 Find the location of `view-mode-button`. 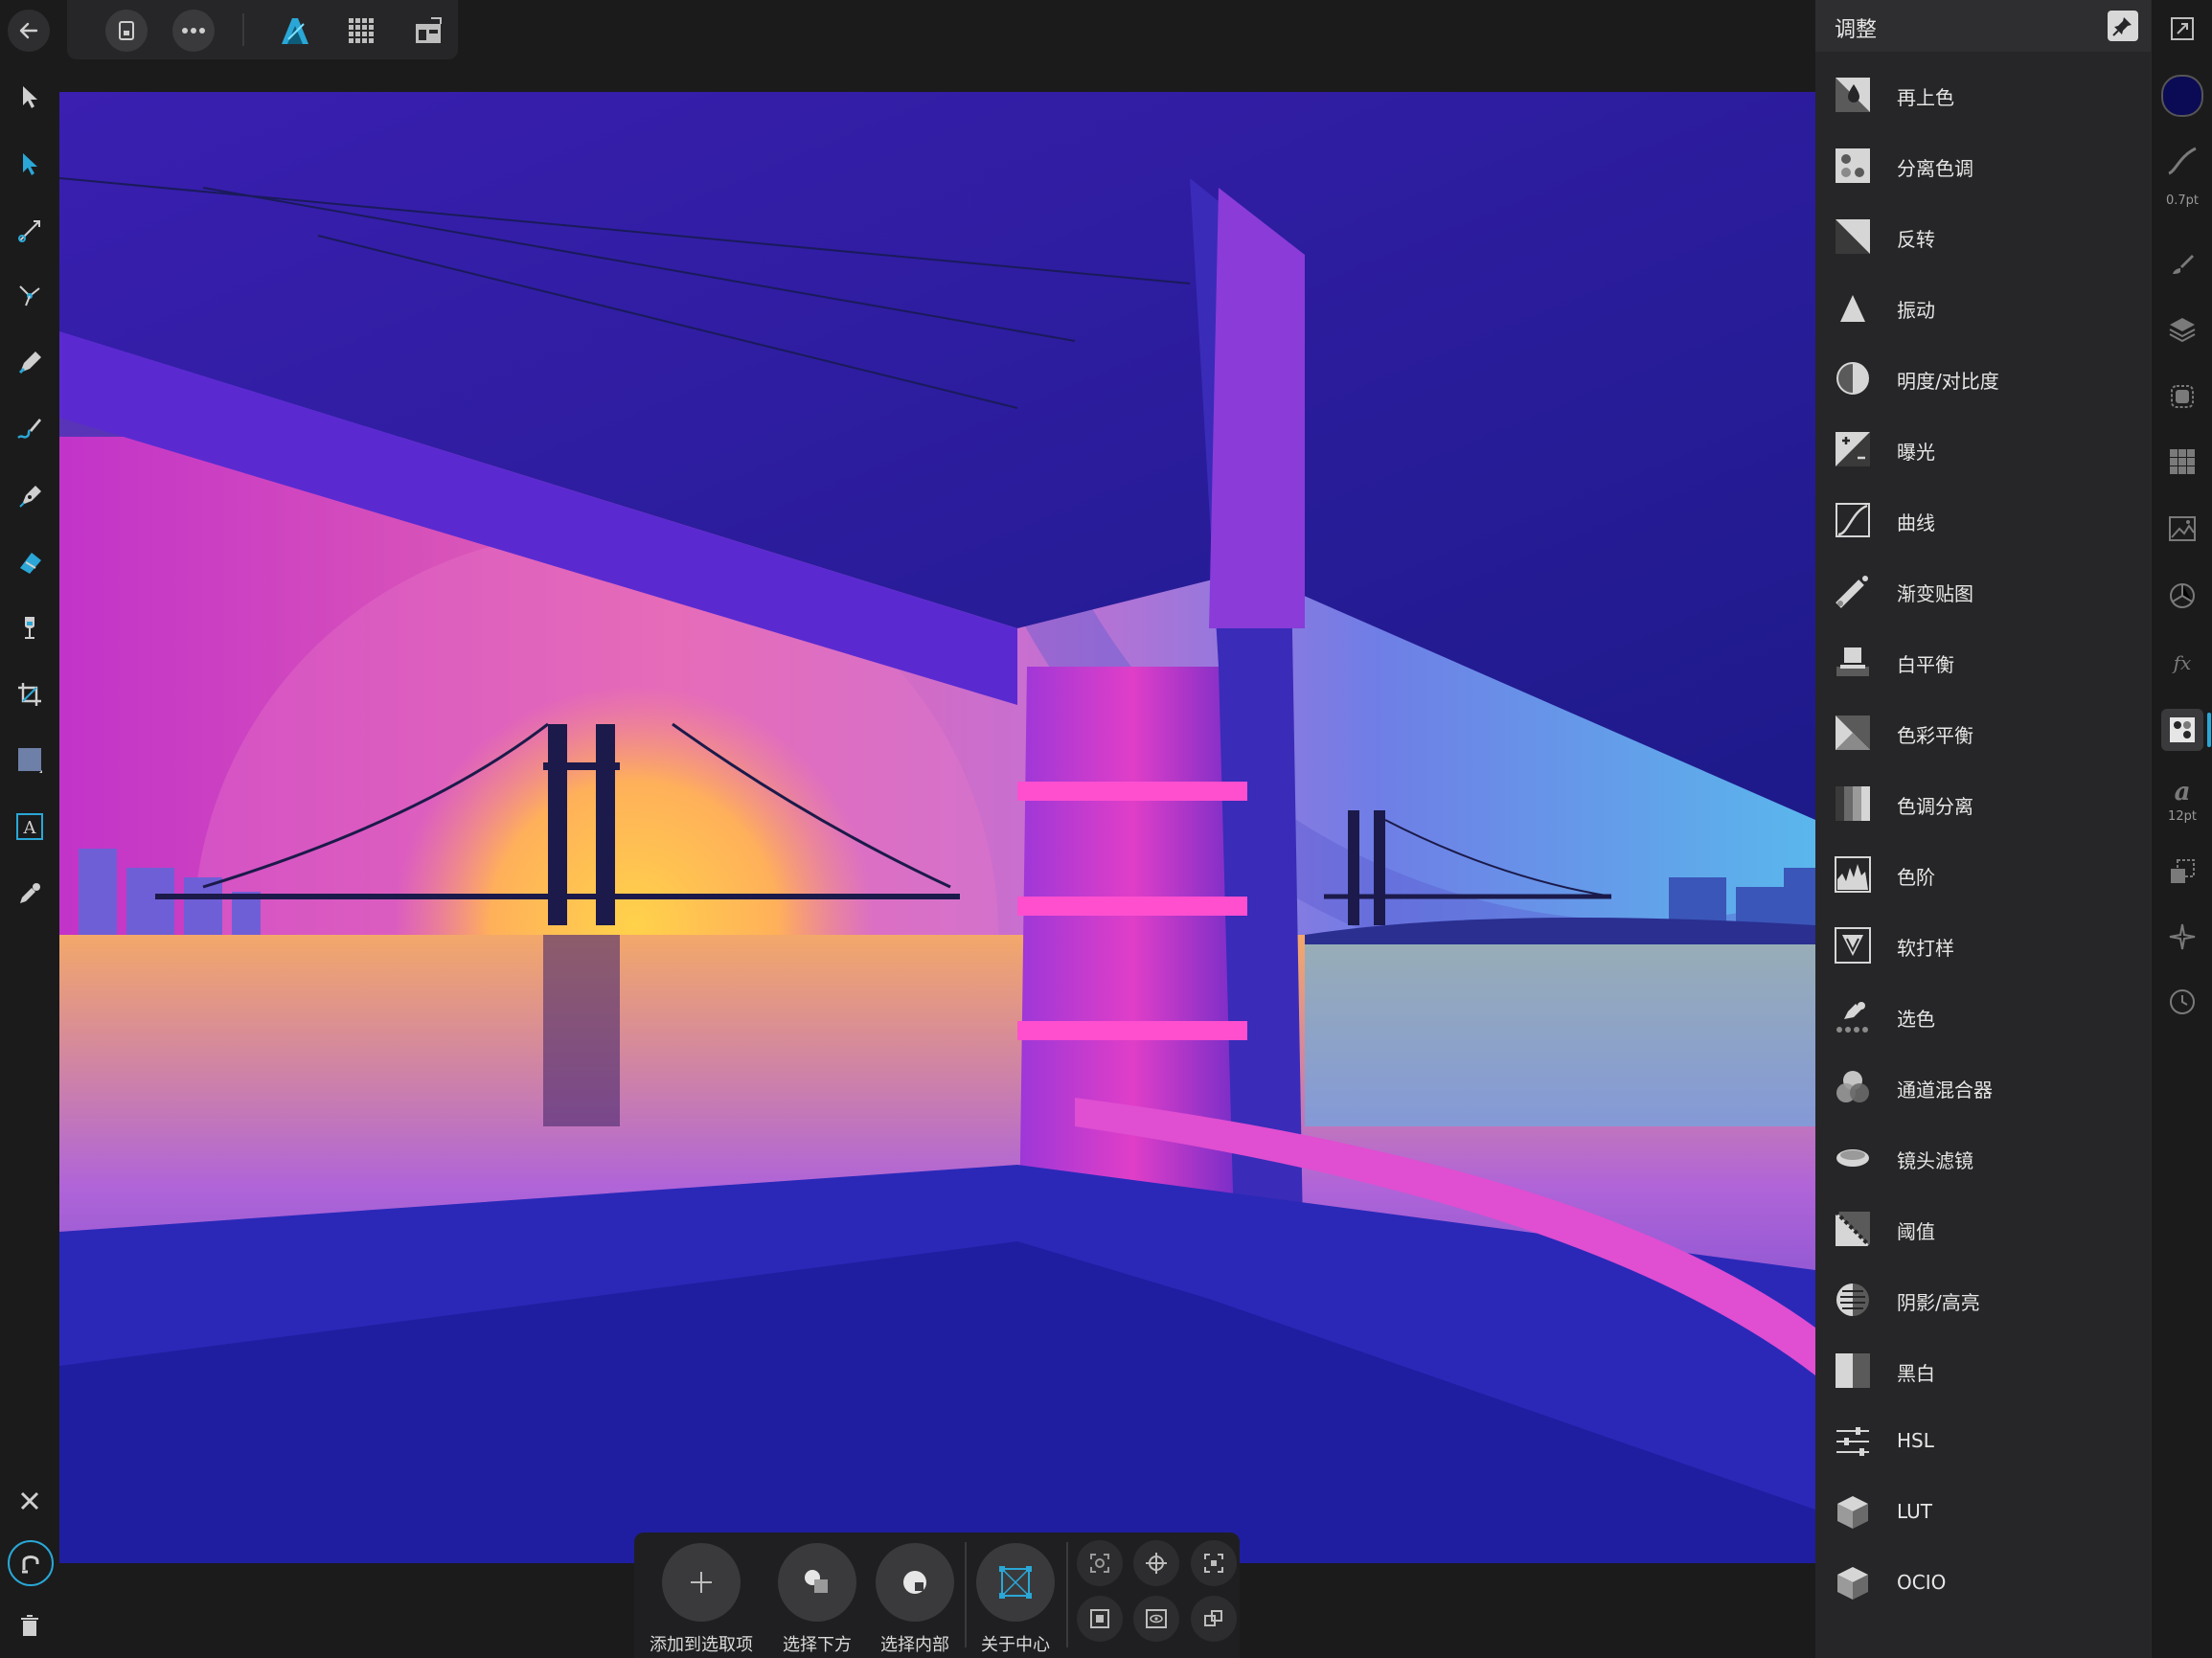

view-mode-button is located at coordinates (1156, 1619).